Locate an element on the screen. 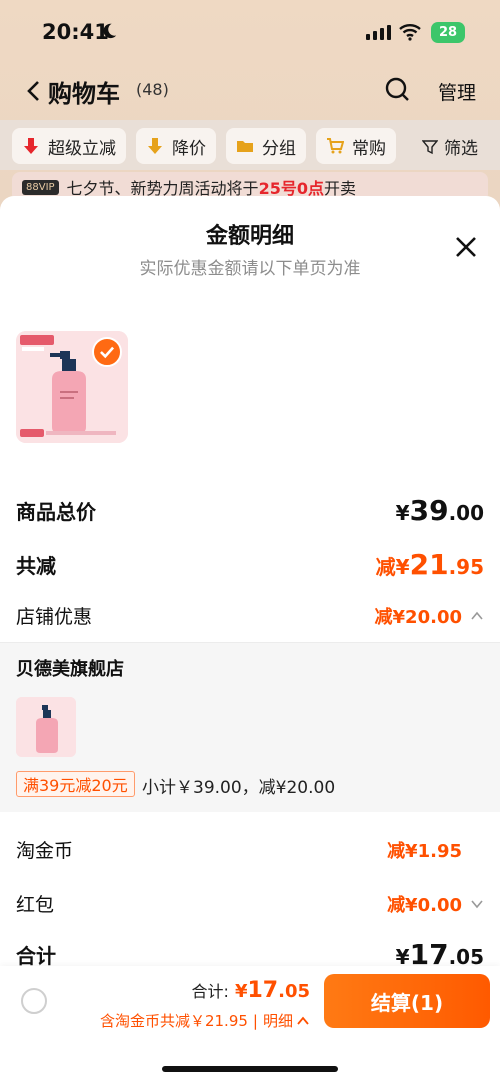 This screenshot has height=1082, width=500. checkout-button: 结算(1) is located at coordinates (407, 1001).